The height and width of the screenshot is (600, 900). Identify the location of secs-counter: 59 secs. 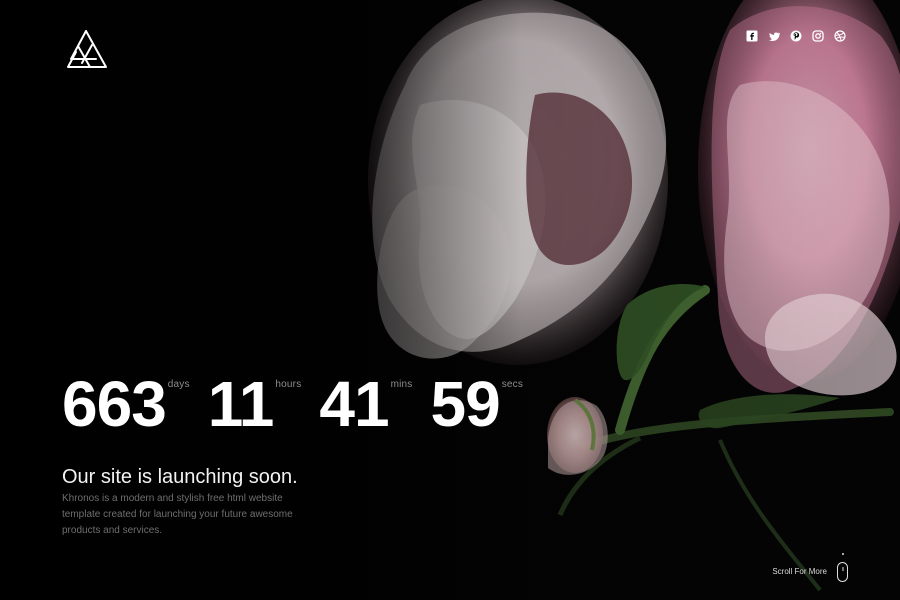
(477, 404).